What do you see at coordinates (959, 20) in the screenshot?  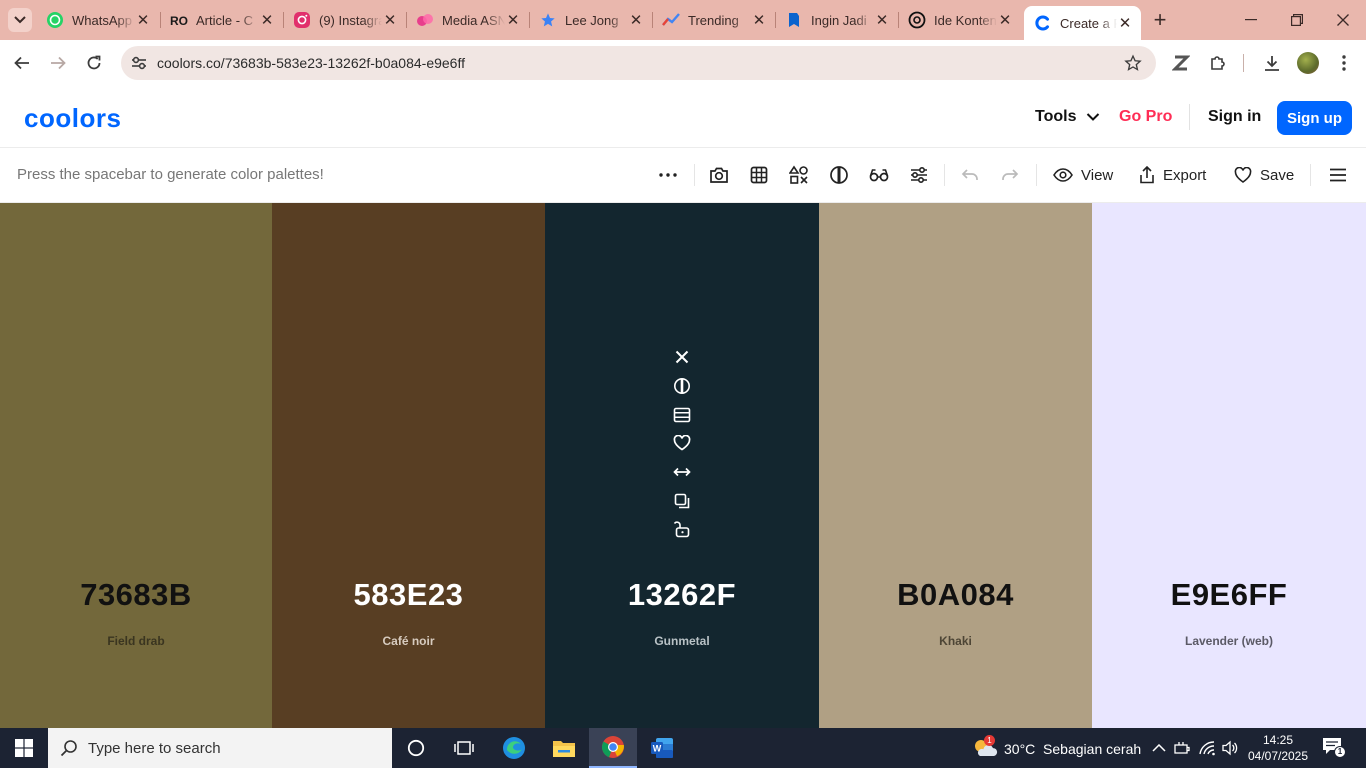 I see `browser-tab-ide-konten: Ide Konten ✕` at bounding box center [959, 20].